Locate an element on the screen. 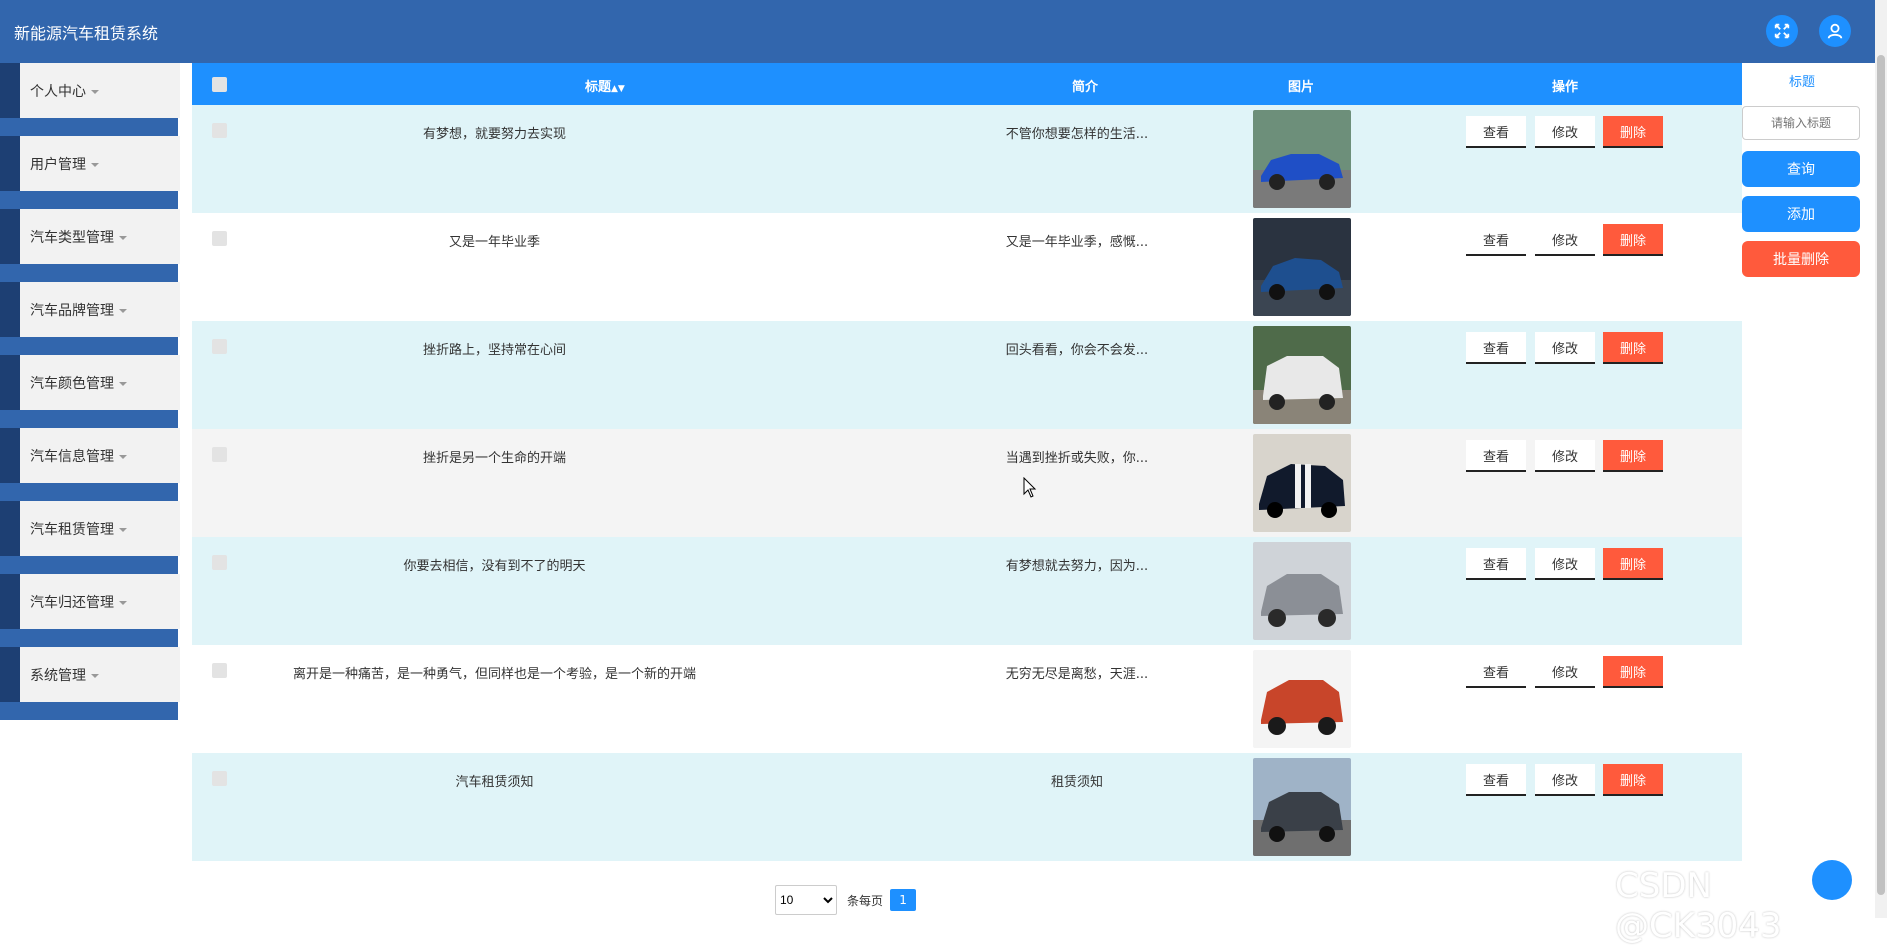 This screenshot has height=946, width=1887. batch-delete-button: 批量删除 is located at coordinates (1801, 259).